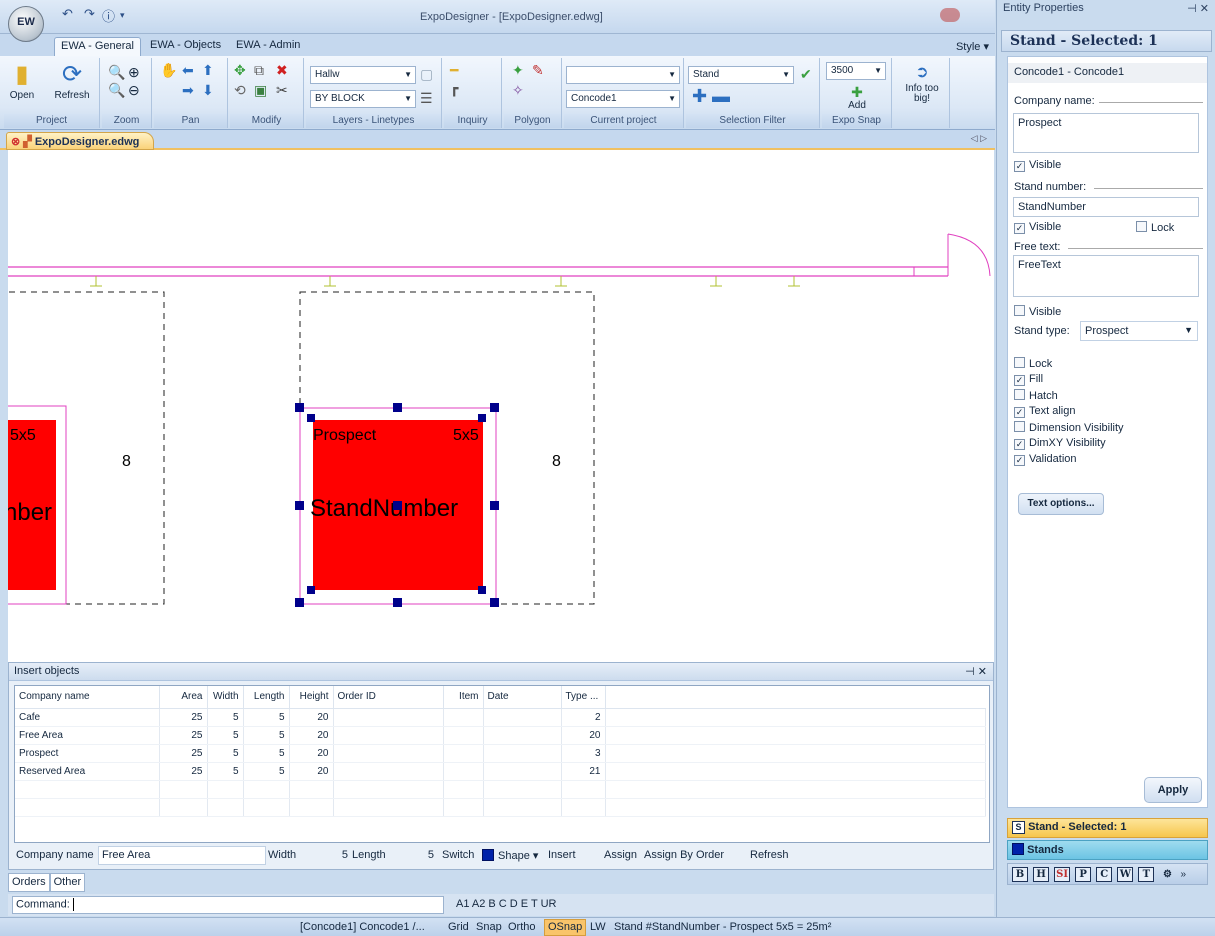 The height and width of the screenshot is (936, 1215). Describe the element at coordinates (972, 46) in the screenshot. I see `style-menu: Style ▾` at that location.